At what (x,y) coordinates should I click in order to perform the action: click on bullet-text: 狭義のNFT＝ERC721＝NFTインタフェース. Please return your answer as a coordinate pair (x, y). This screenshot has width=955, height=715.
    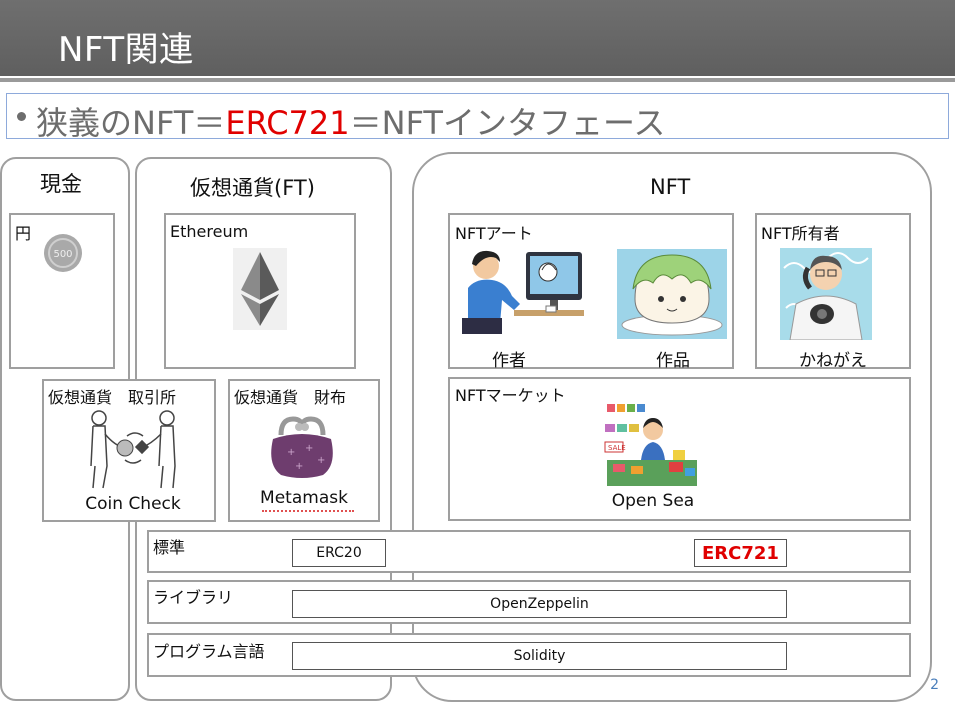
    Looking at the image, I should click on (350, 121).